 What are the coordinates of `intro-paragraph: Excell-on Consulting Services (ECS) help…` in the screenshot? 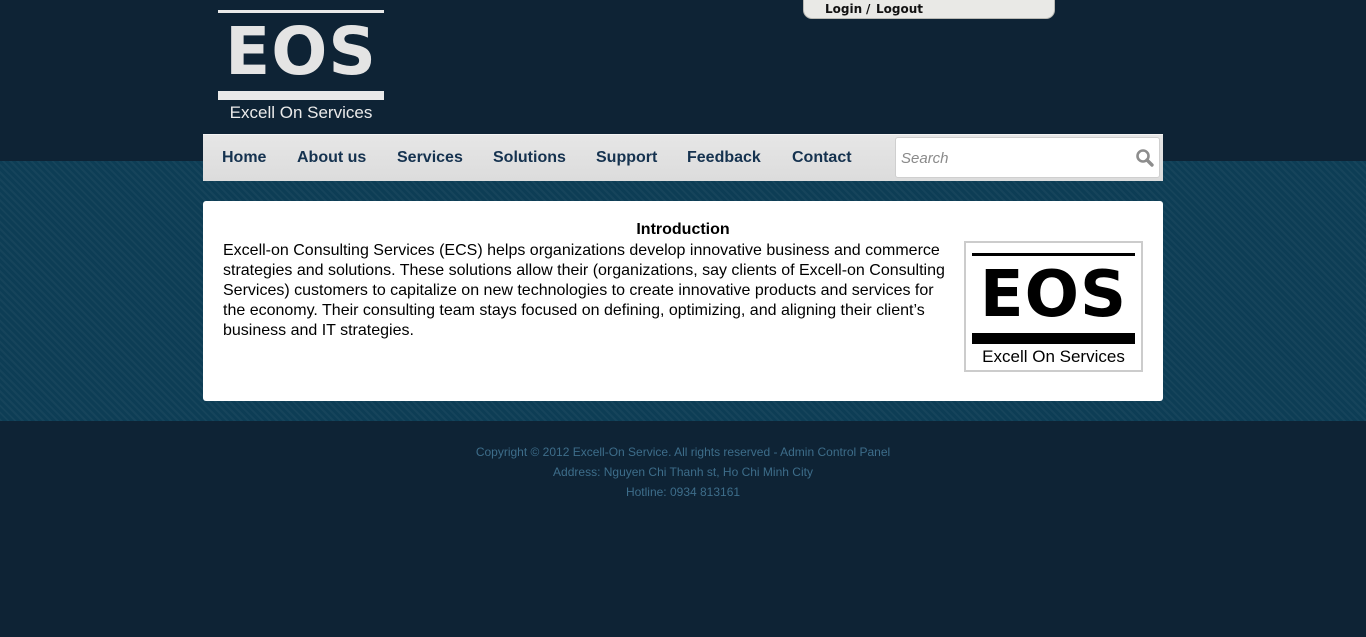 It's located at (584, 290).